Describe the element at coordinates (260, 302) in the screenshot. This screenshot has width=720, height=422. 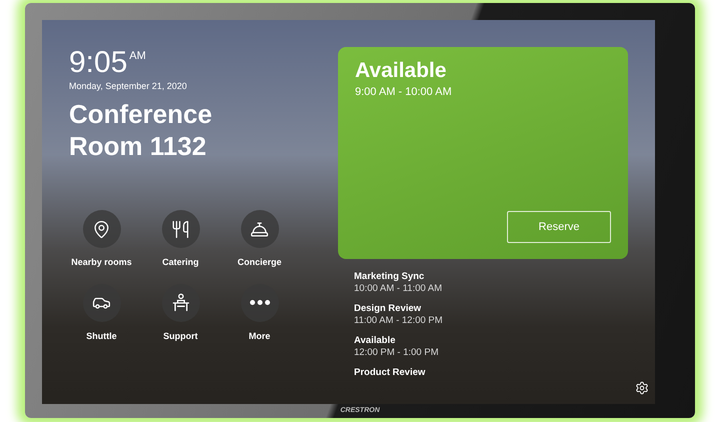
I see `more-icon` at that location.